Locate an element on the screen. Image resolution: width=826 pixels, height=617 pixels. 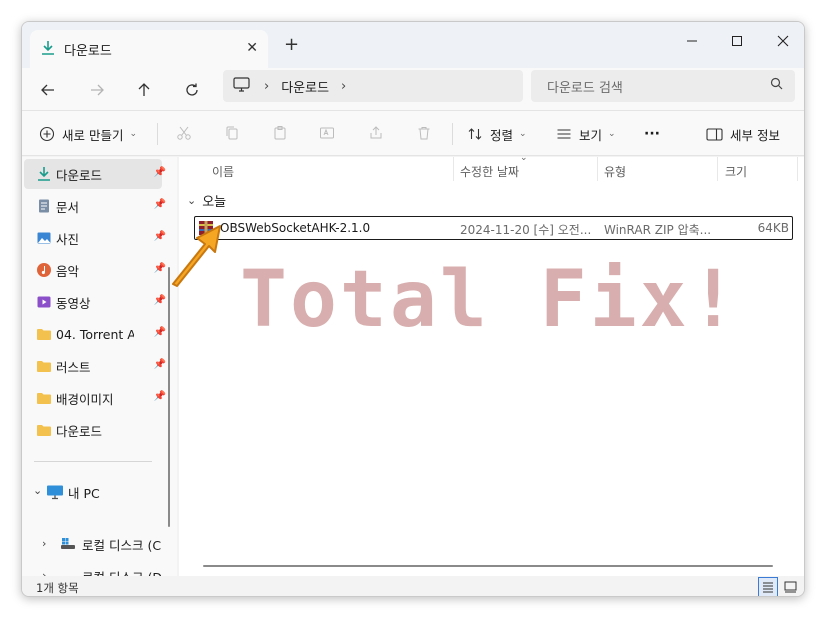
sort-button: 정렬 ⌄ is located at coordinates (497, 134).